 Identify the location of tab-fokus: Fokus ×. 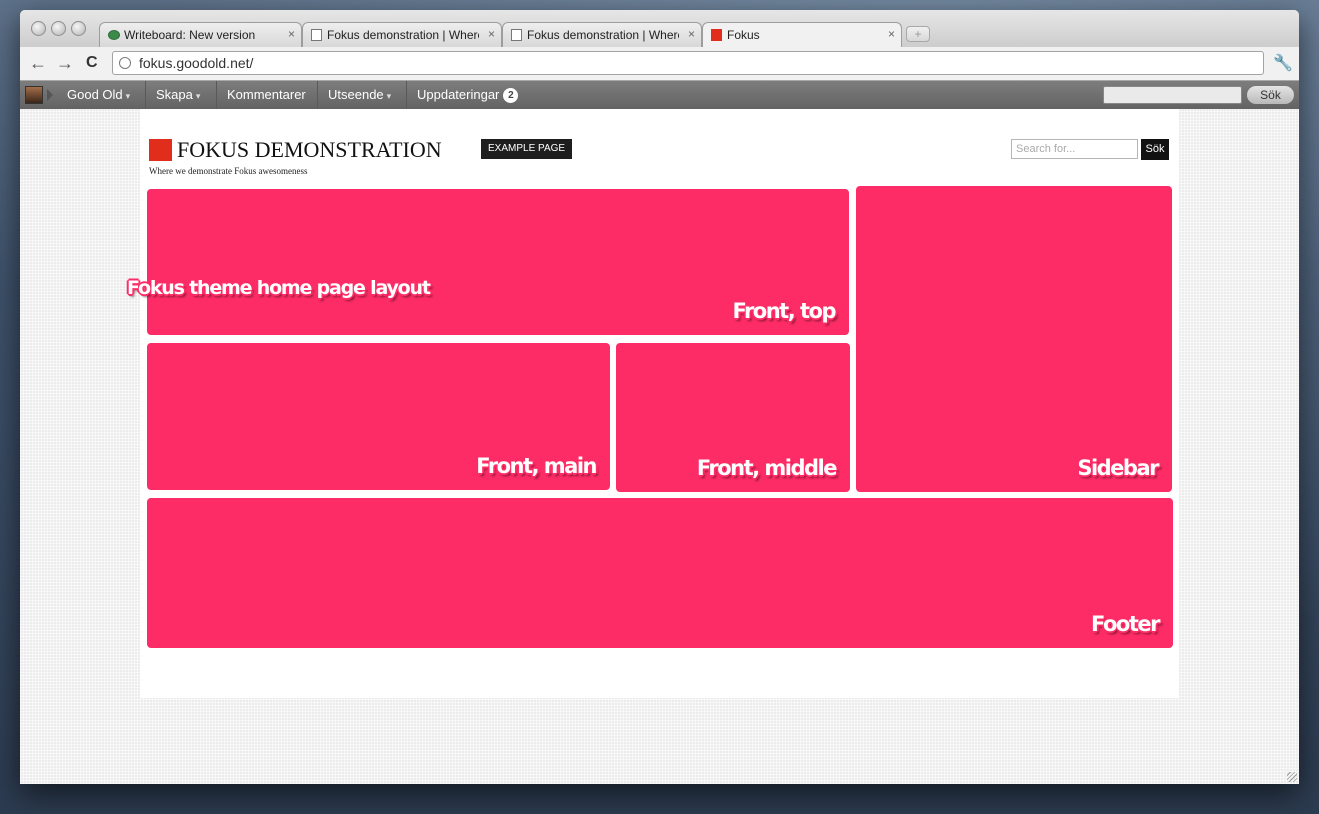
(802, 35).